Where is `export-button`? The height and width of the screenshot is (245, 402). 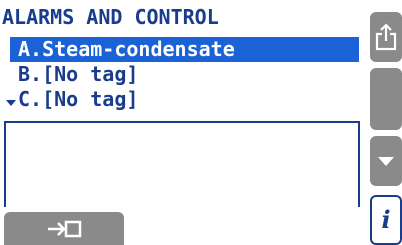
export-button is located at coordinates (386, 37).